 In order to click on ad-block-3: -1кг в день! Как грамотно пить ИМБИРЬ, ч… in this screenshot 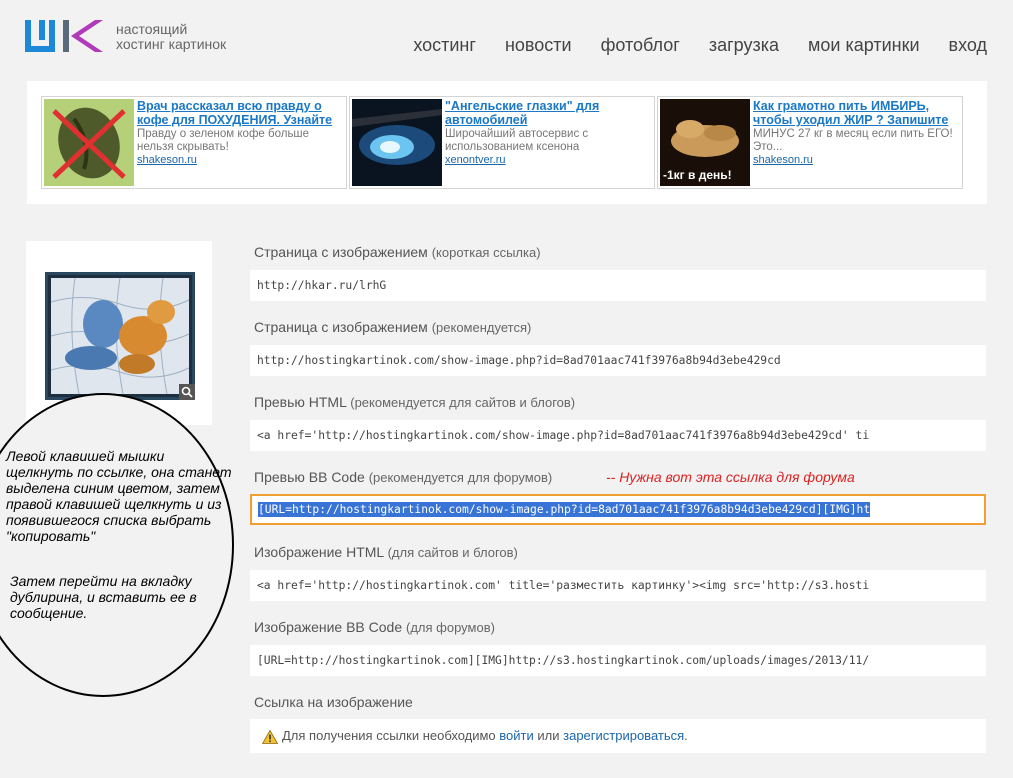, I will do `click(810, 142)`.